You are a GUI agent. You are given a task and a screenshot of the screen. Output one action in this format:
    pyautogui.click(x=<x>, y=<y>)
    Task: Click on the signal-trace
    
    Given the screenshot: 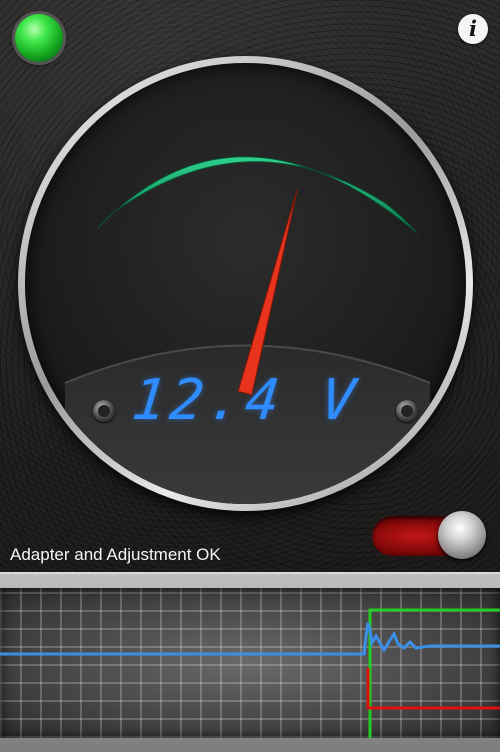 What is the action you would take?
    pyautogui.click(x=250, y=639)
    